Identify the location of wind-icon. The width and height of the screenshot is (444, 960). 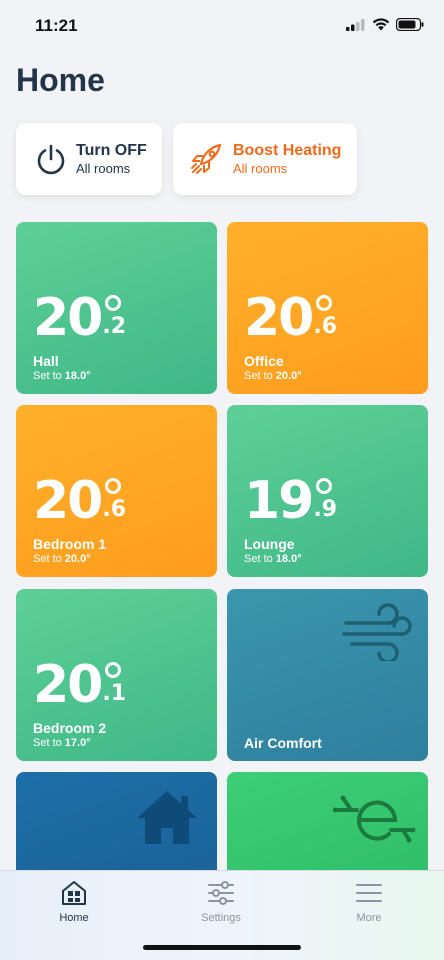
(377, 632).